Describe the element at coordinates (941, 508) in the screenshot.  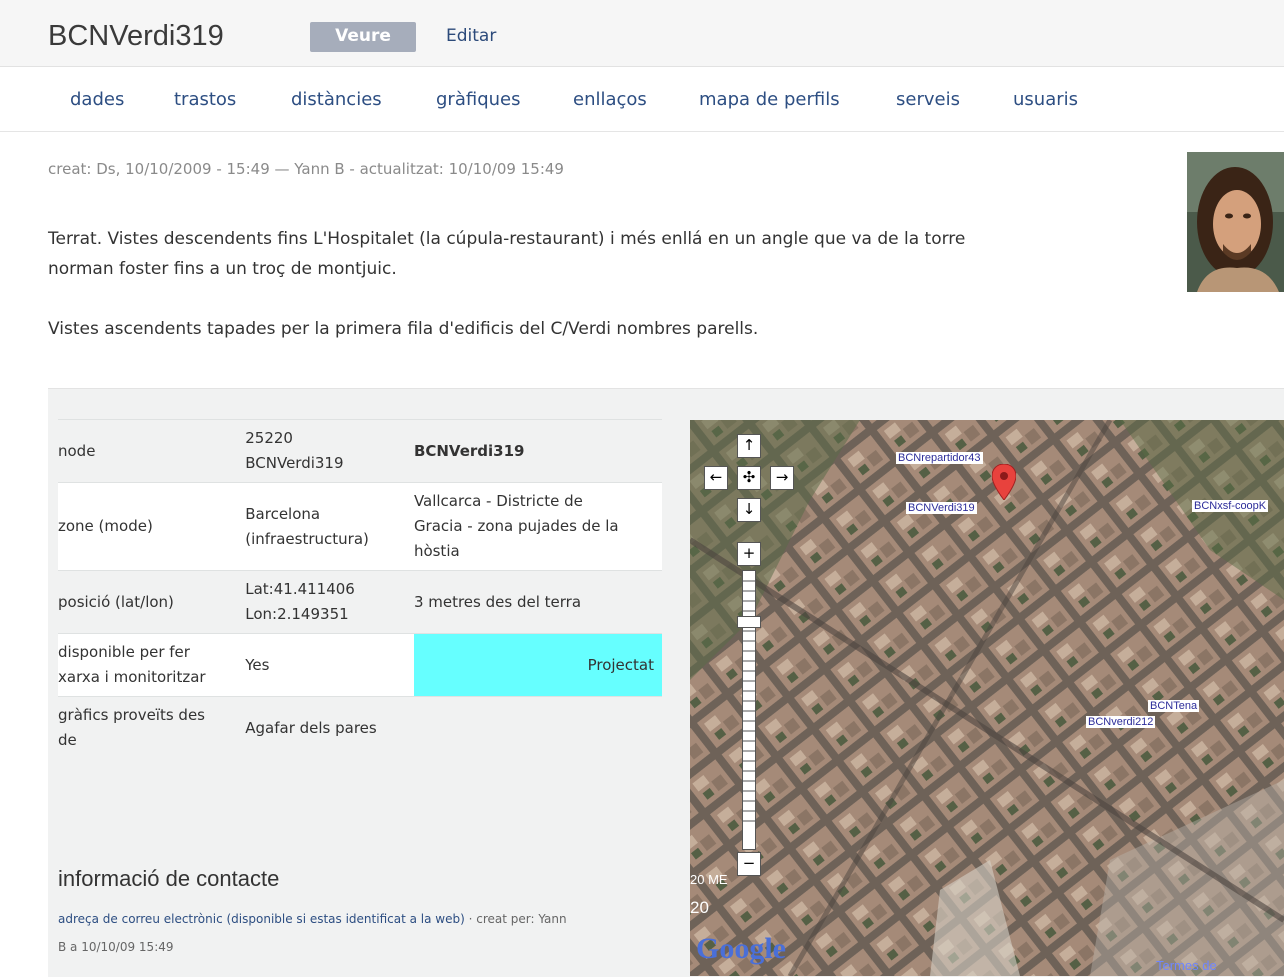
I see `map-node-label: BCNVerdi319` at that location.